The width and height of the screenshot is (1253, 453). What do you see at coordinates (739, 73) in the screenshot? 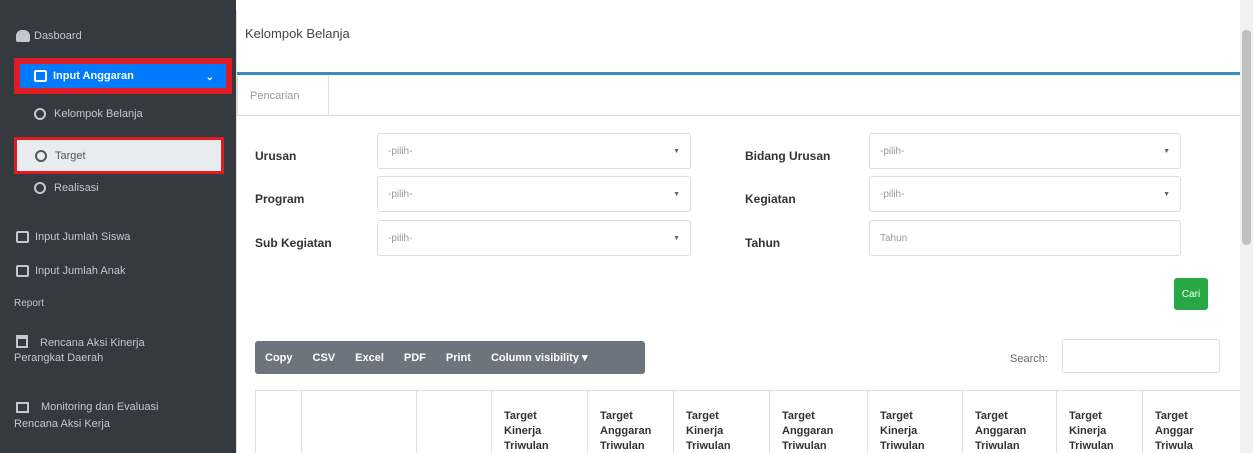
I see `card-divider` at bounding box center [739, 73].